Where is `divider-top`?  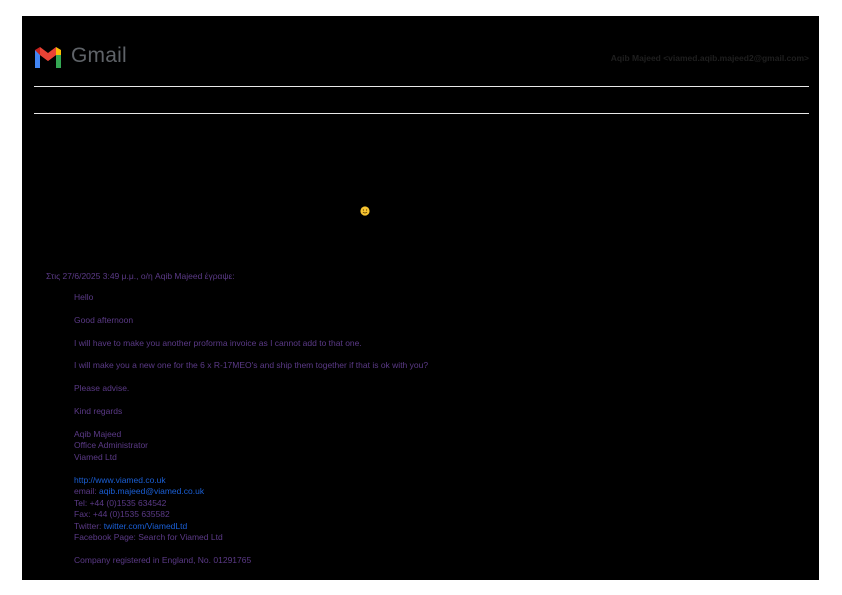
divider-top is located at coordinates (421, 86).